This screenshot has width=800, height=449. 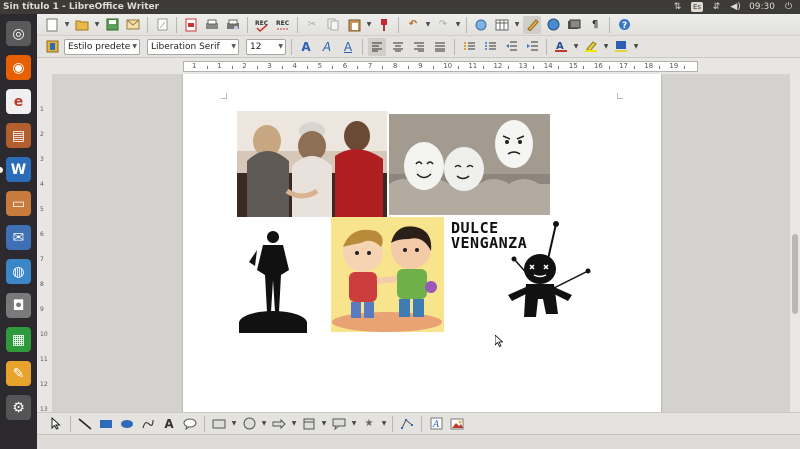 I want to click on symbol-shapes-dropdown-icon: ▼, so click(x=264, y=423).